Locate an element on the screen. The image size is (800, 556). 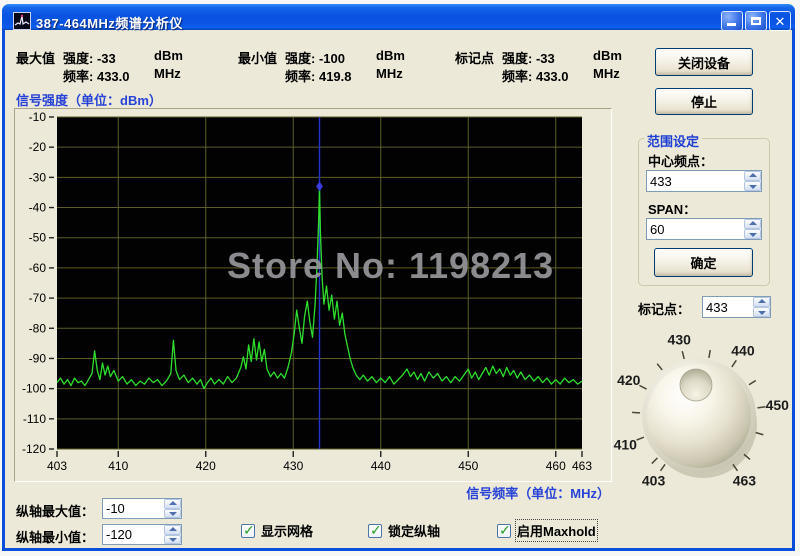
center-freq-input is located at coordinates (695, 181).